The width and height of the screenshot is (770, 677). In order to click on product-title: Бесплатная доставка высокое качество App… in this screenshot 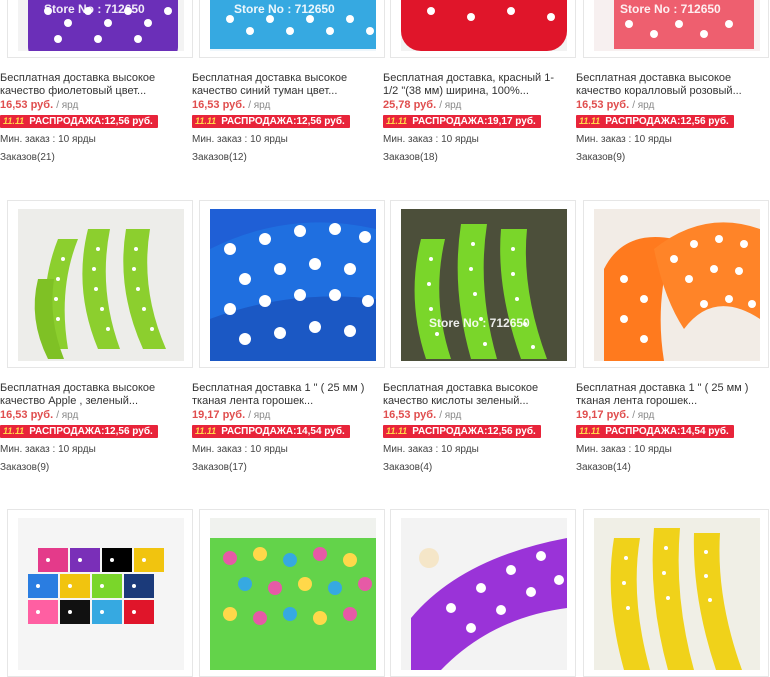, I will do `click(93, 395)`.